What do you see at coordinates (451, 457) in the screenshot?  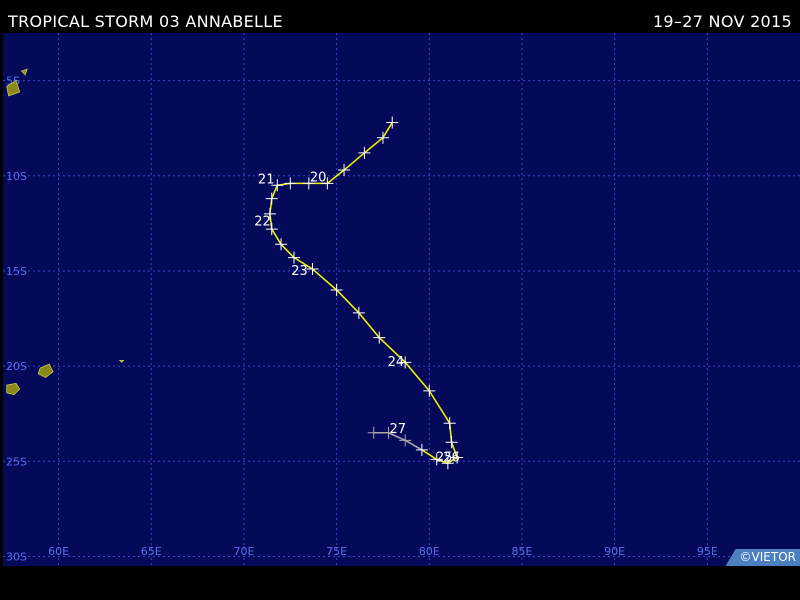 I see `day-label: 26` at bounding box center [451, 457].